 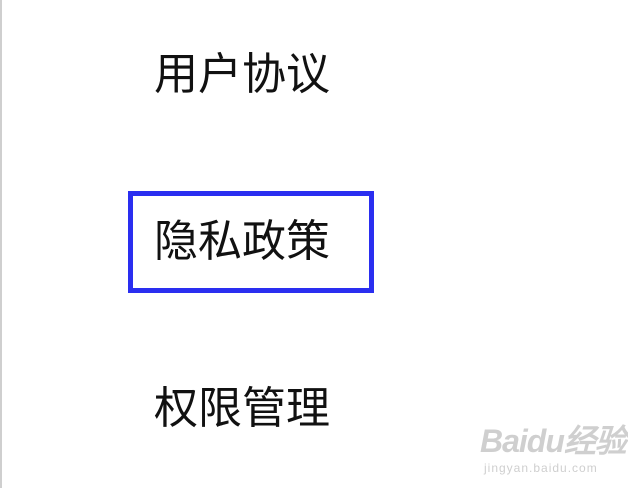 I want to click on menu-item-permission-management: 权限管理, so click(x=242, y=409).